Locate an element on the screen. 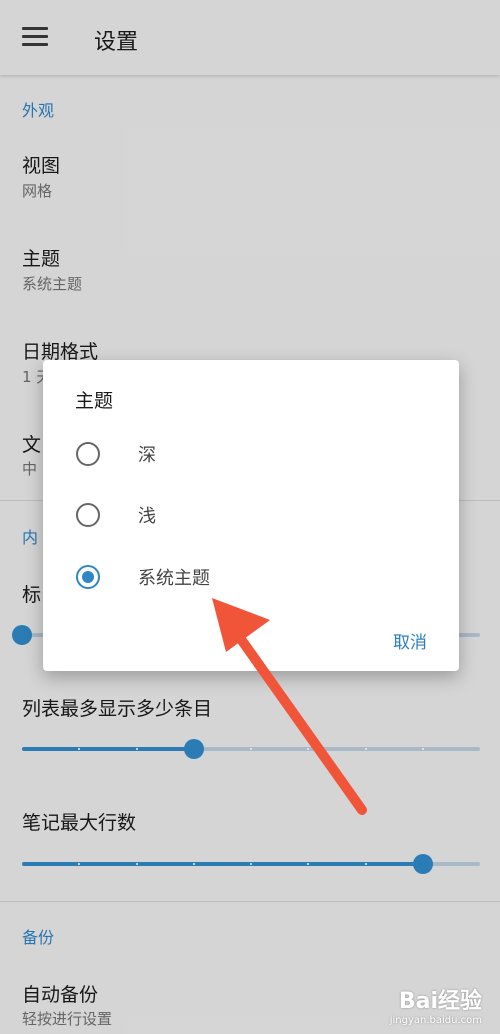 The width and height of the screenshot is (500, 1034). theme-option-system: 系统主题 is located at coordinates (251, 577).